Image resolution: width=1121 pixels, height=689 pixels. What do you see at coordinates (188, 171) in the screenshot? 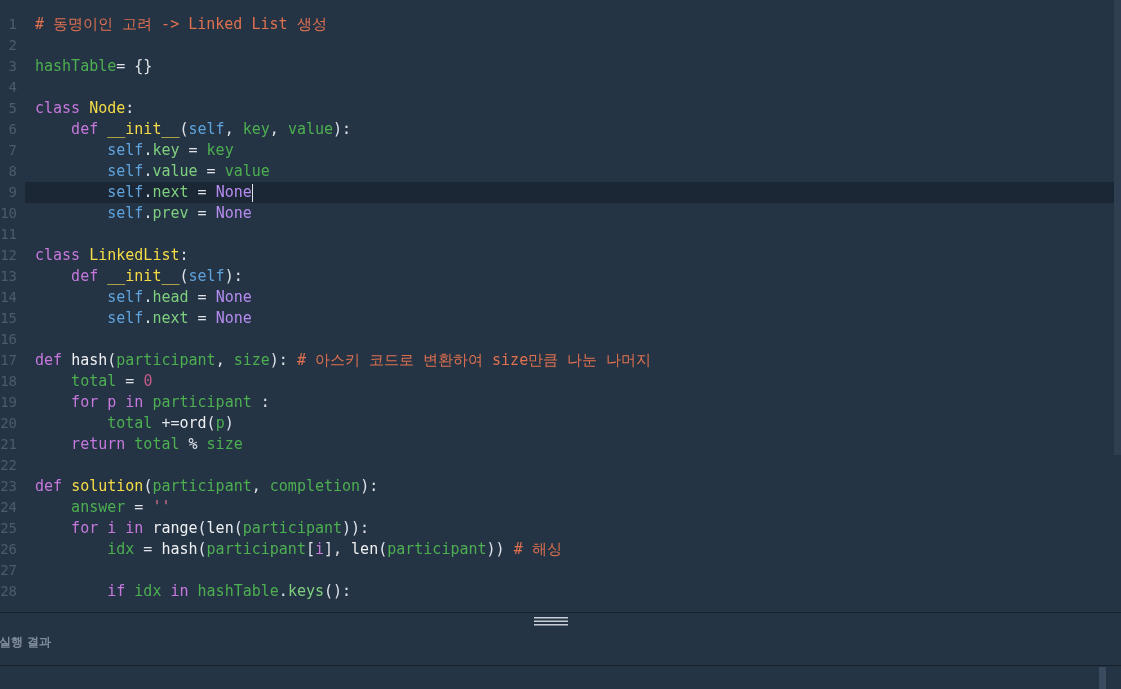
I see `code-line: self.value = value` at bounding box center [188, 171].